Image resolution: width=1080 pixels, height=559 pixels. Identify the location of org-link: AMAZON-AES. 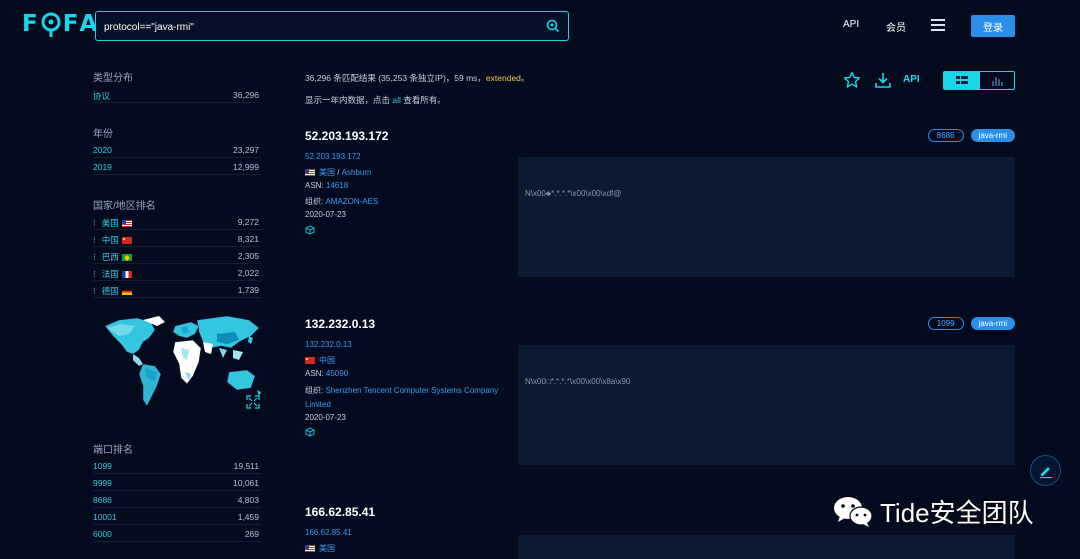
(351, 201).